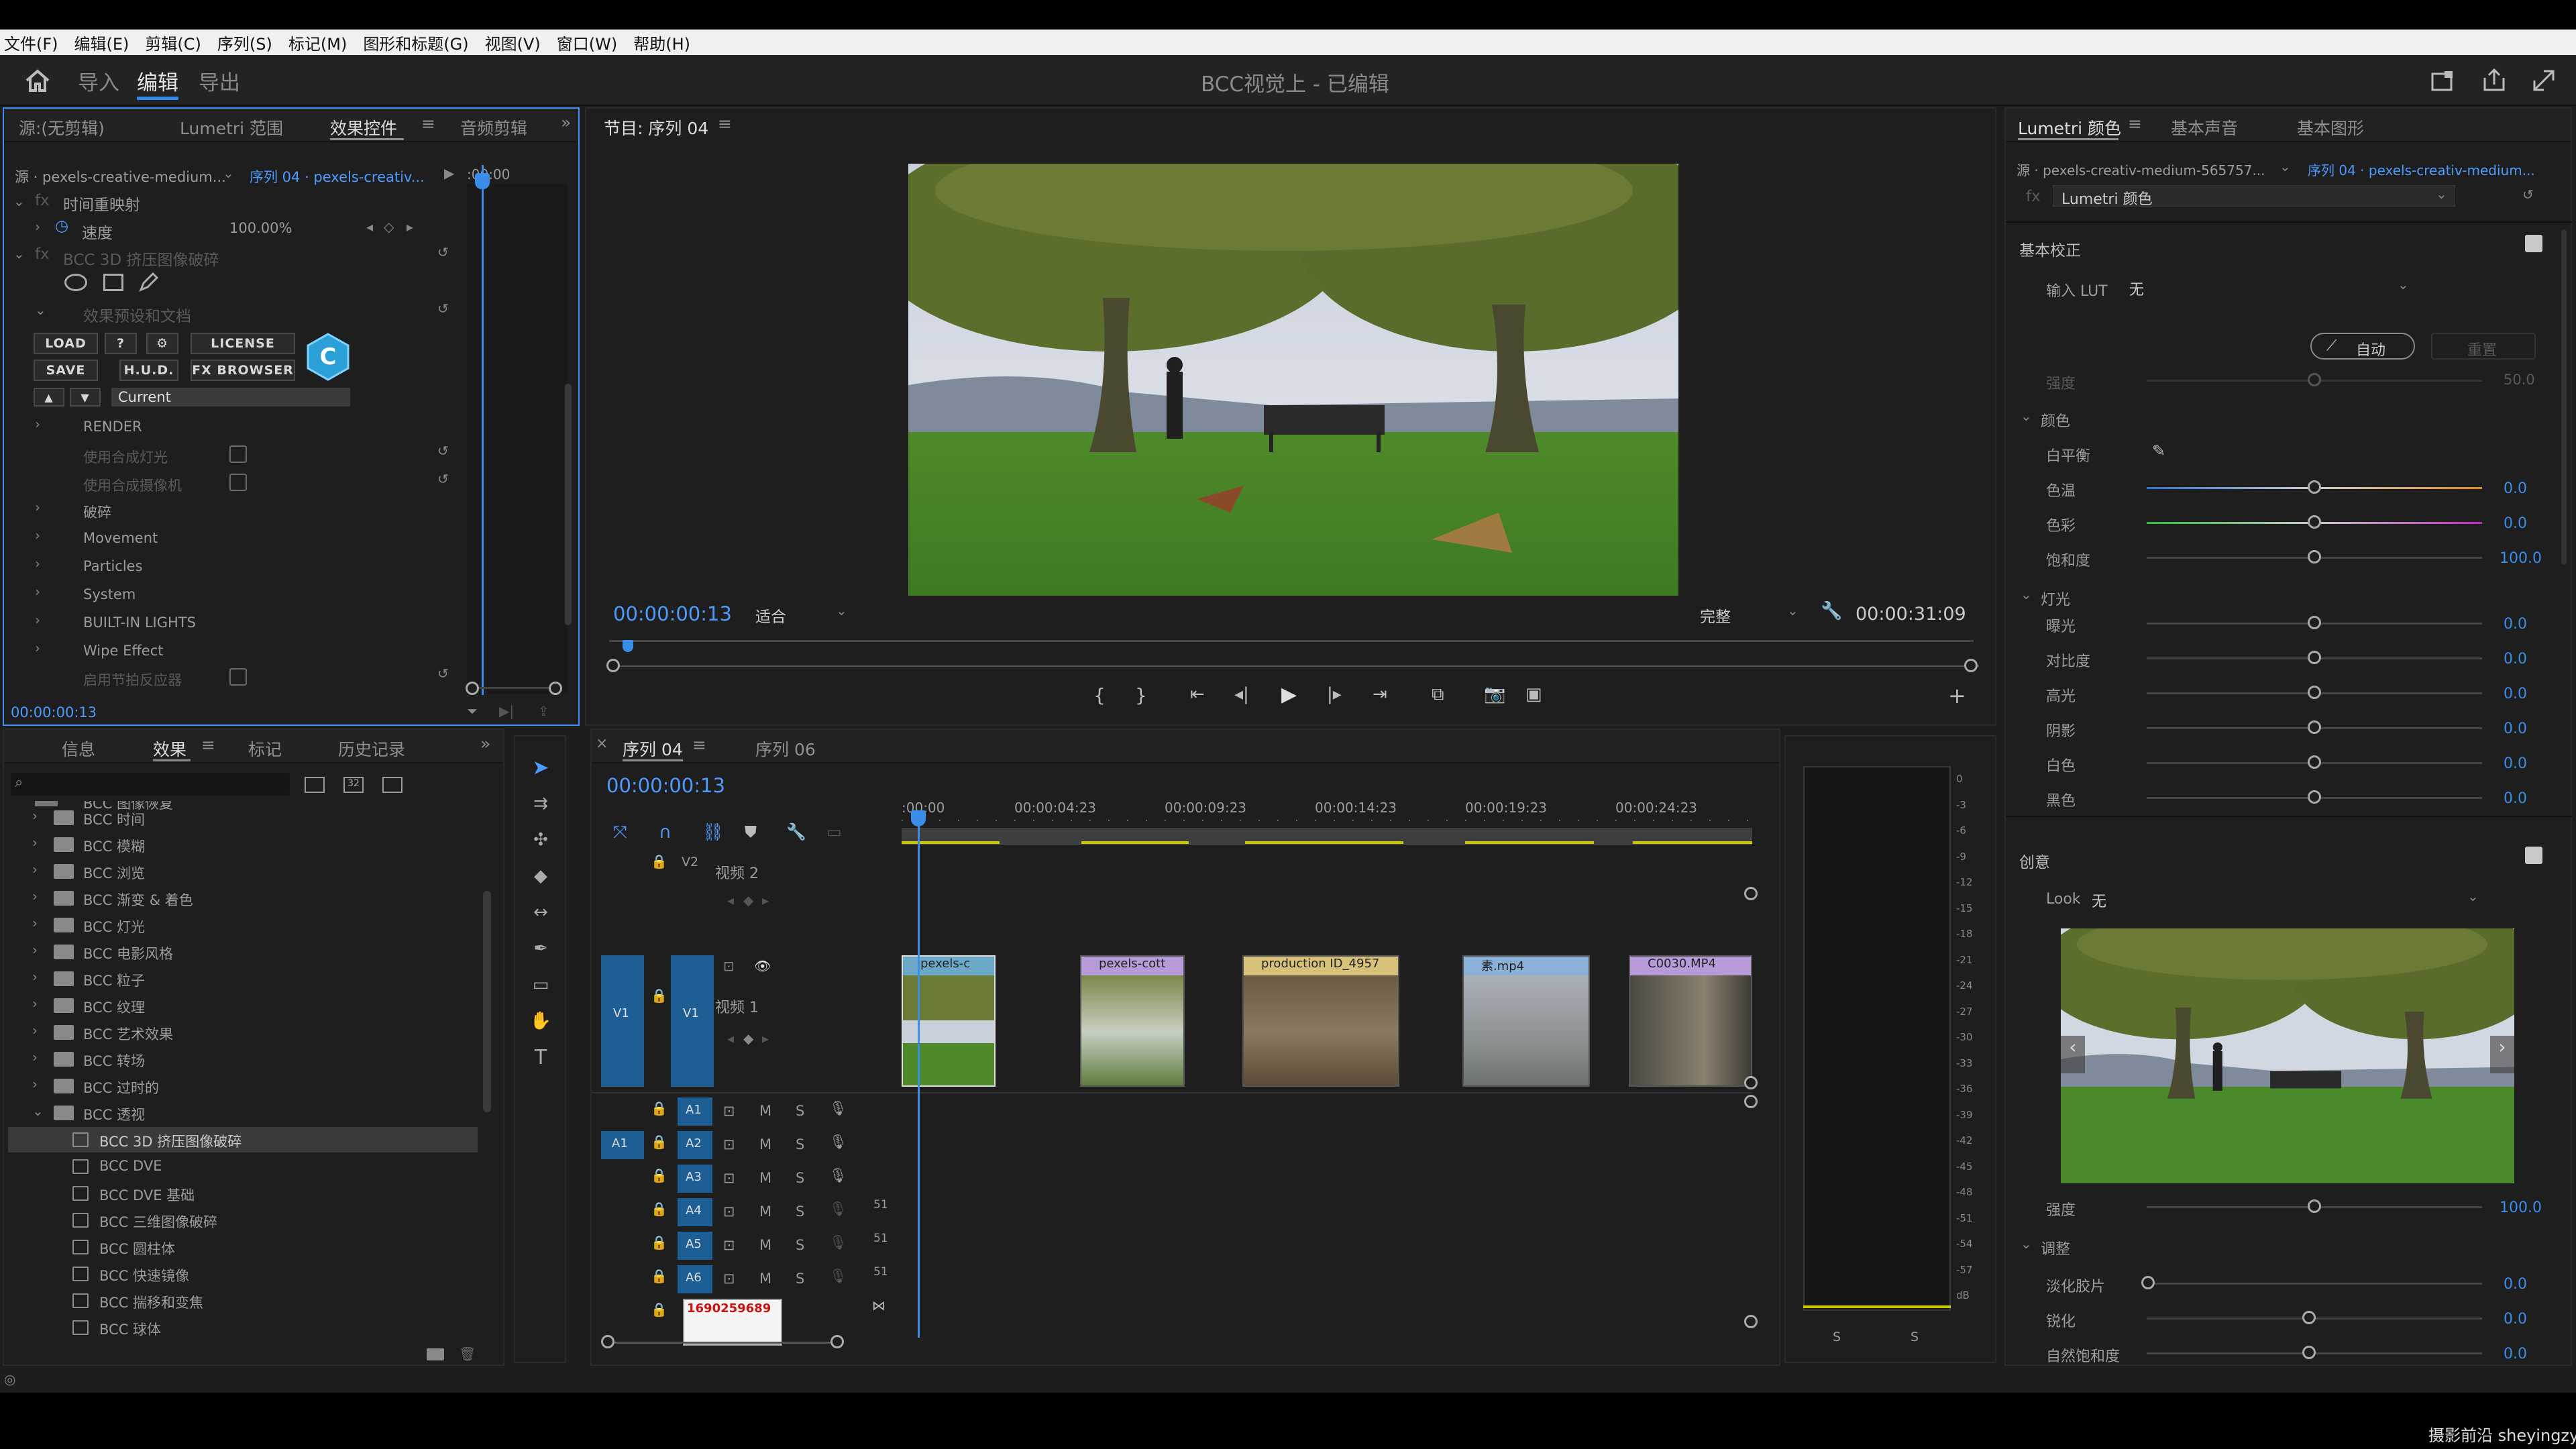  I want to click on ws-tab-export: 导出, so click(219, 81).